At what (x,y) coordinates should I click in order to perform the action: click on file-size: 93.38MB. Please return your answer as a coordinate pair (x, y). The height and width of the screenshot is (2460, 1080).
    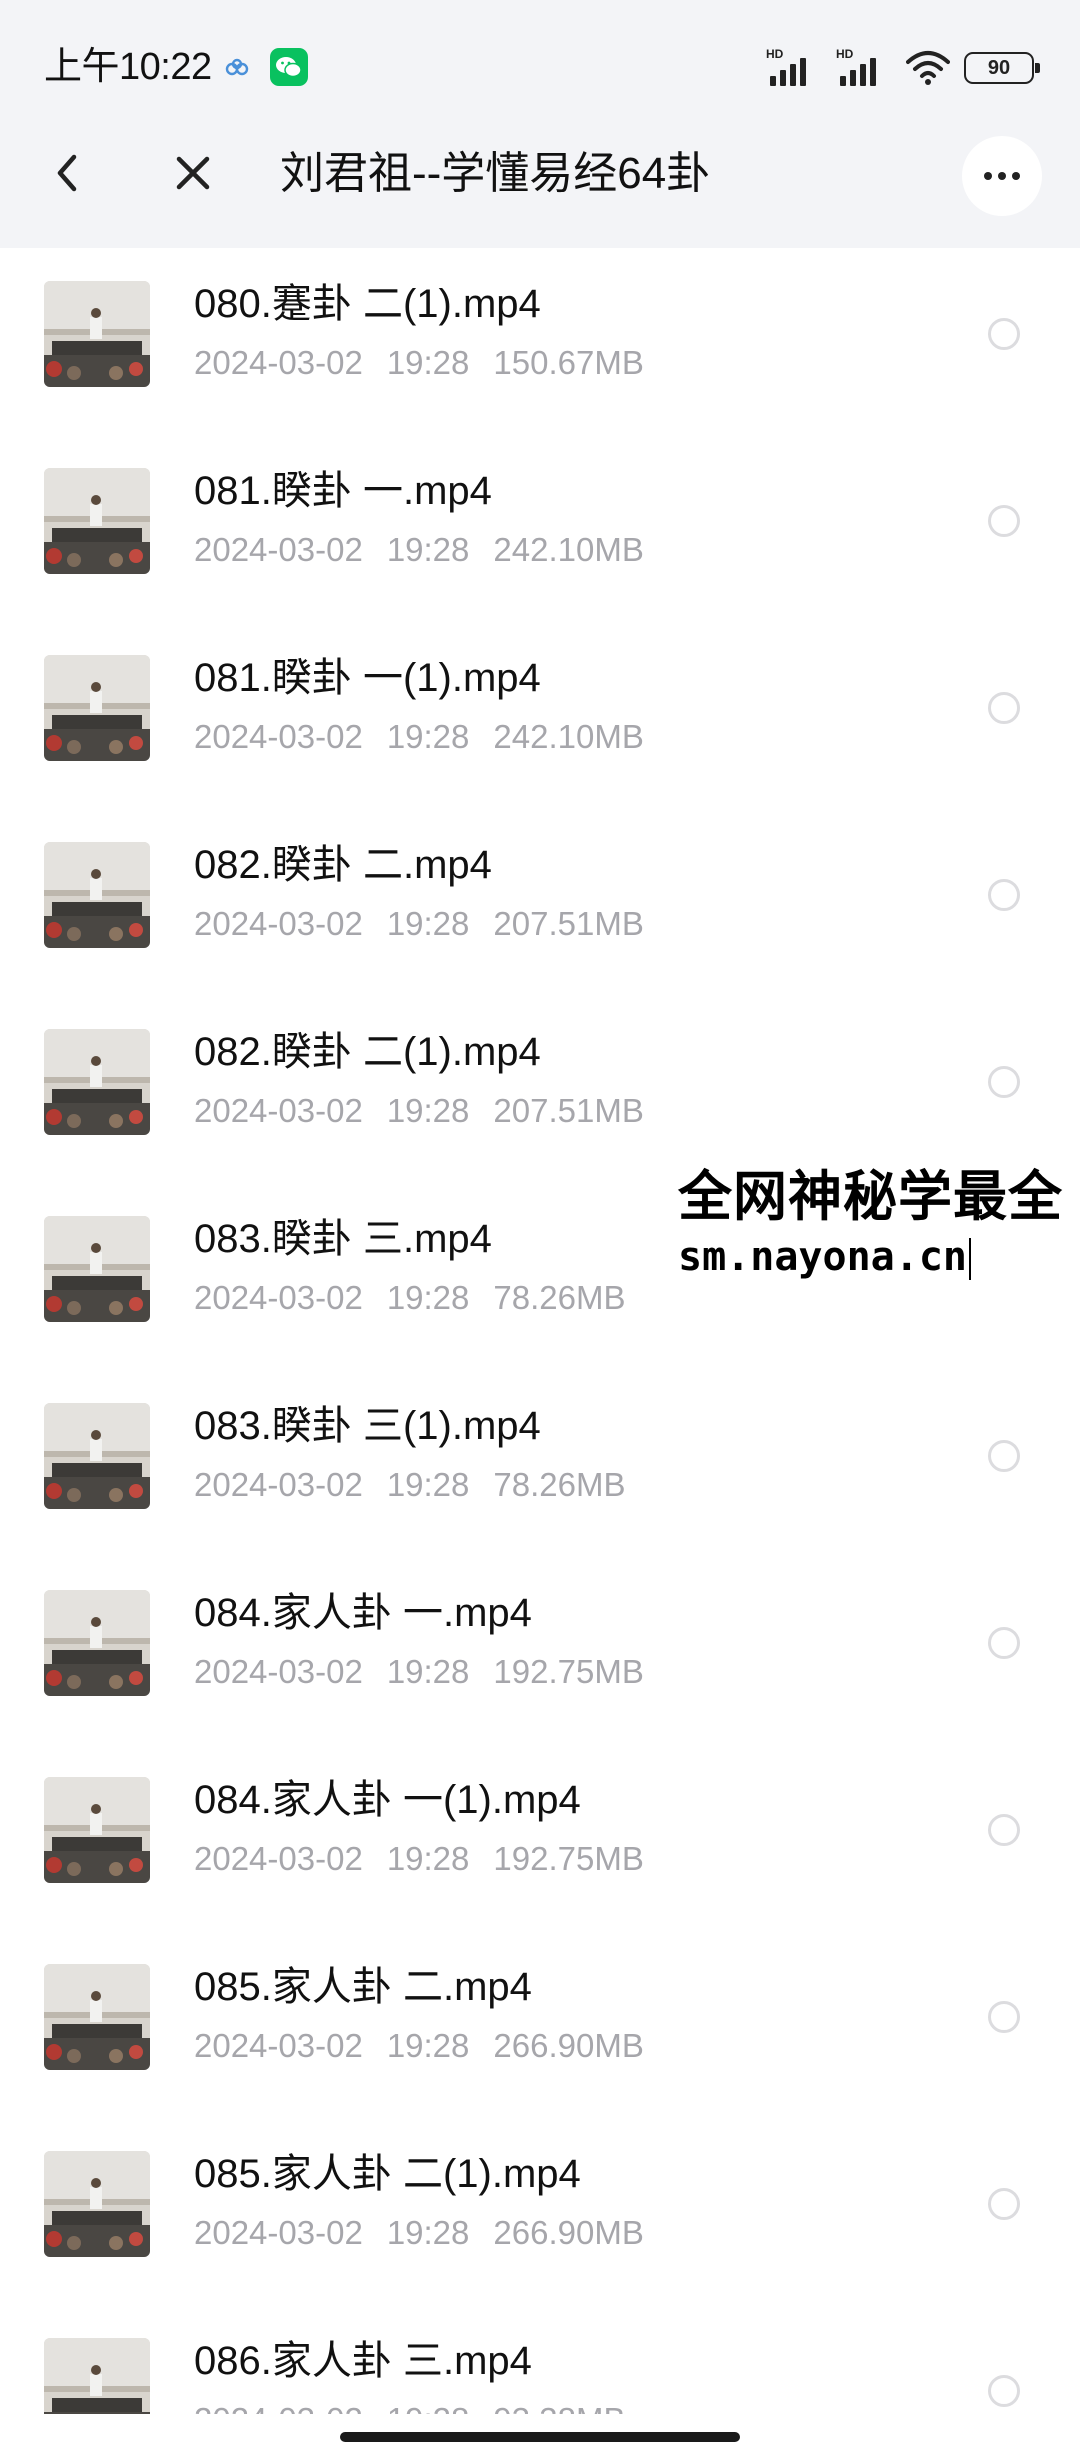
    Looking at the image, I should click on (559, 2405).